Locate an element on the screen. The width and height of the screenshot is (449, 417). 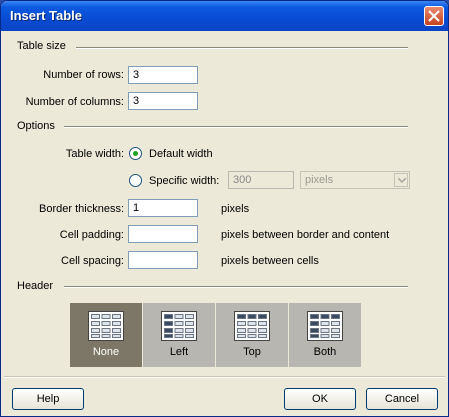
title-bar: Insert Table is located at coordinates (224, 16).